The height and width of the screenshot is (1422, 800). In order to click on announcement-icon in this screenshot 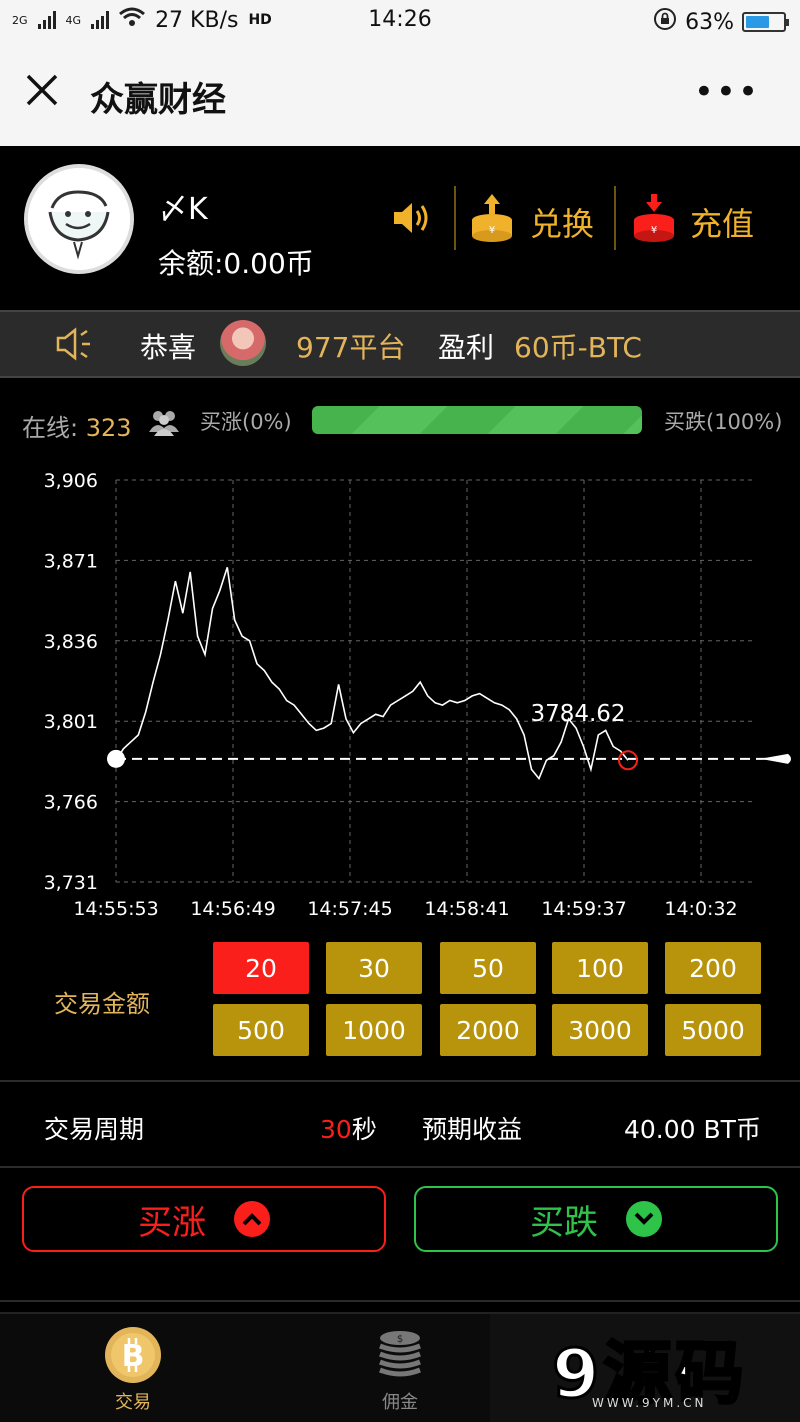, I will do `click(75, 347)`.